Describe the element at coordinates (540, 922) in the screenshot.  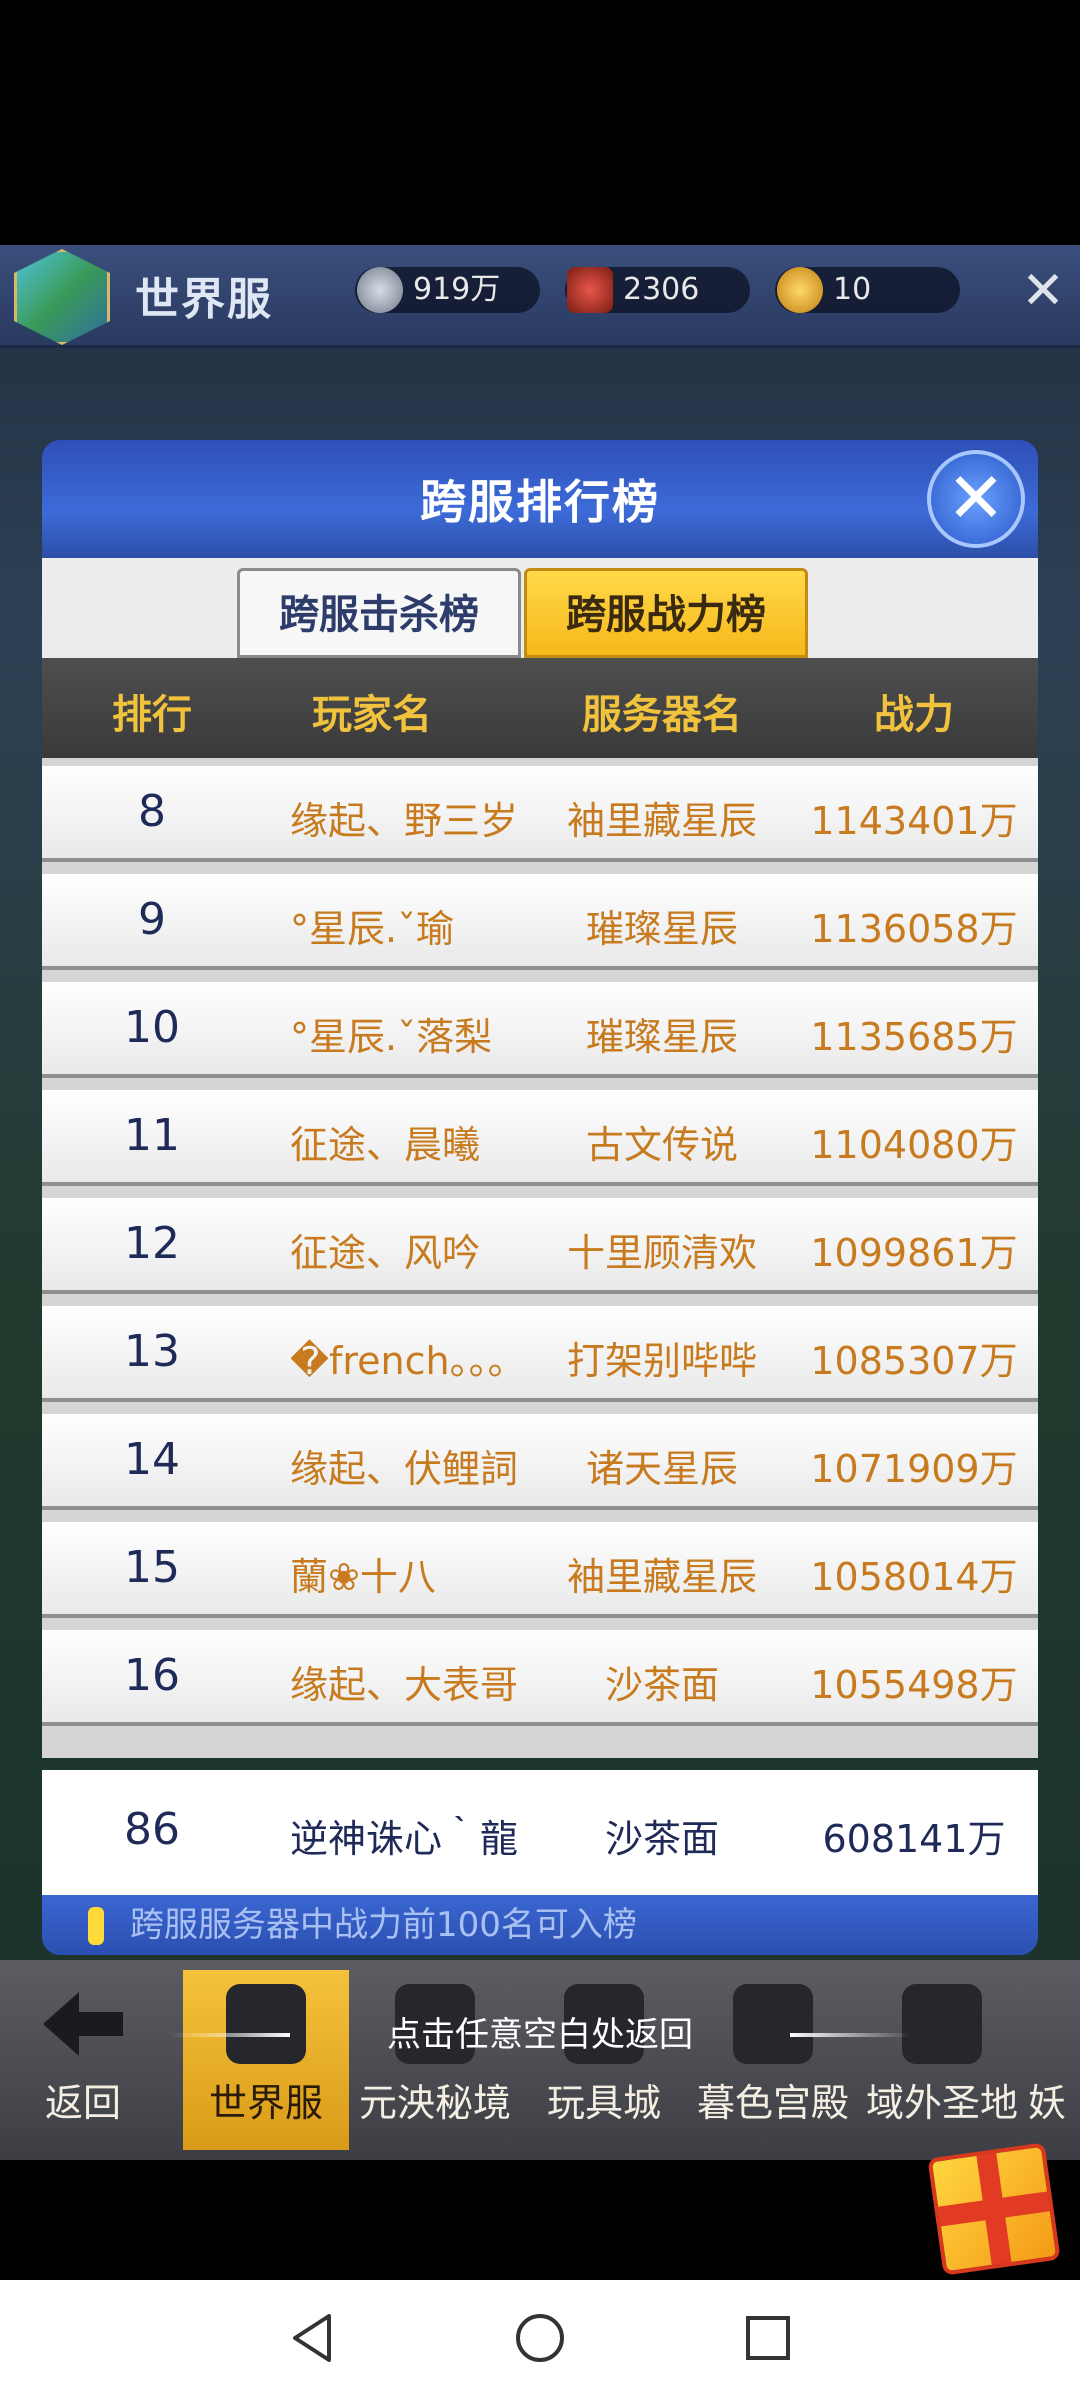
I see `table-row: 9 °星辰.ˇ瑜 璀璨星辰 1136058万` at that location.